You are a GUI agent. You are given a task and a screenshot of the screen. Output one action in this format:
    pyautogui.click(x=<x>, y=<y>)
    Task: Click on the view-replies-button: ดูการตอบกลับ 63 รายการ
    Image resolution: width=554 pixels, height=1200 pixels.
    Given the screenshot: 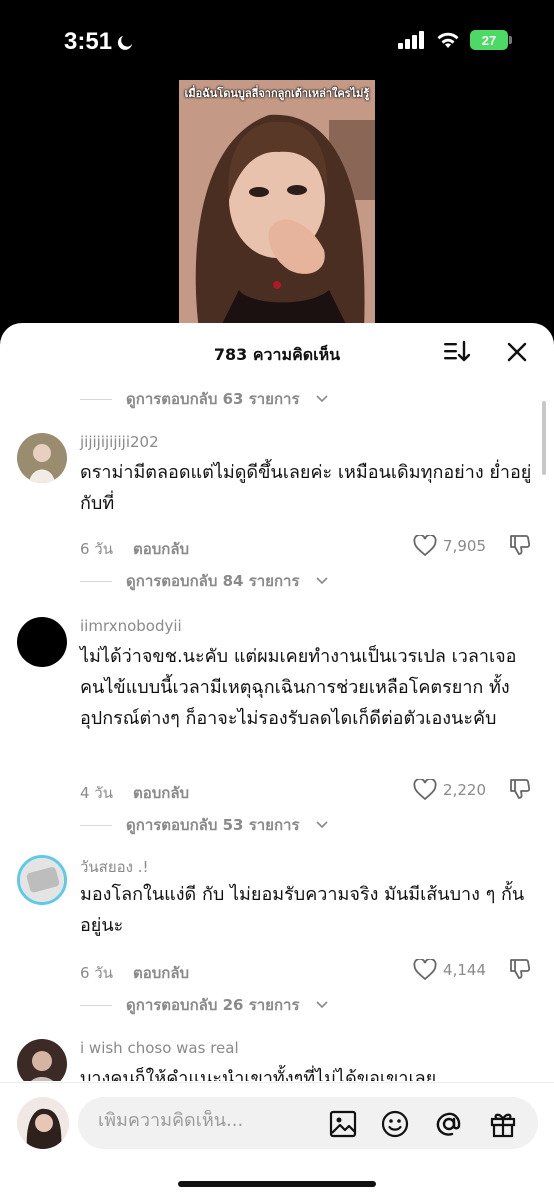 What is the action you would take?
    pyautogui.click(x=204, y=399)
    